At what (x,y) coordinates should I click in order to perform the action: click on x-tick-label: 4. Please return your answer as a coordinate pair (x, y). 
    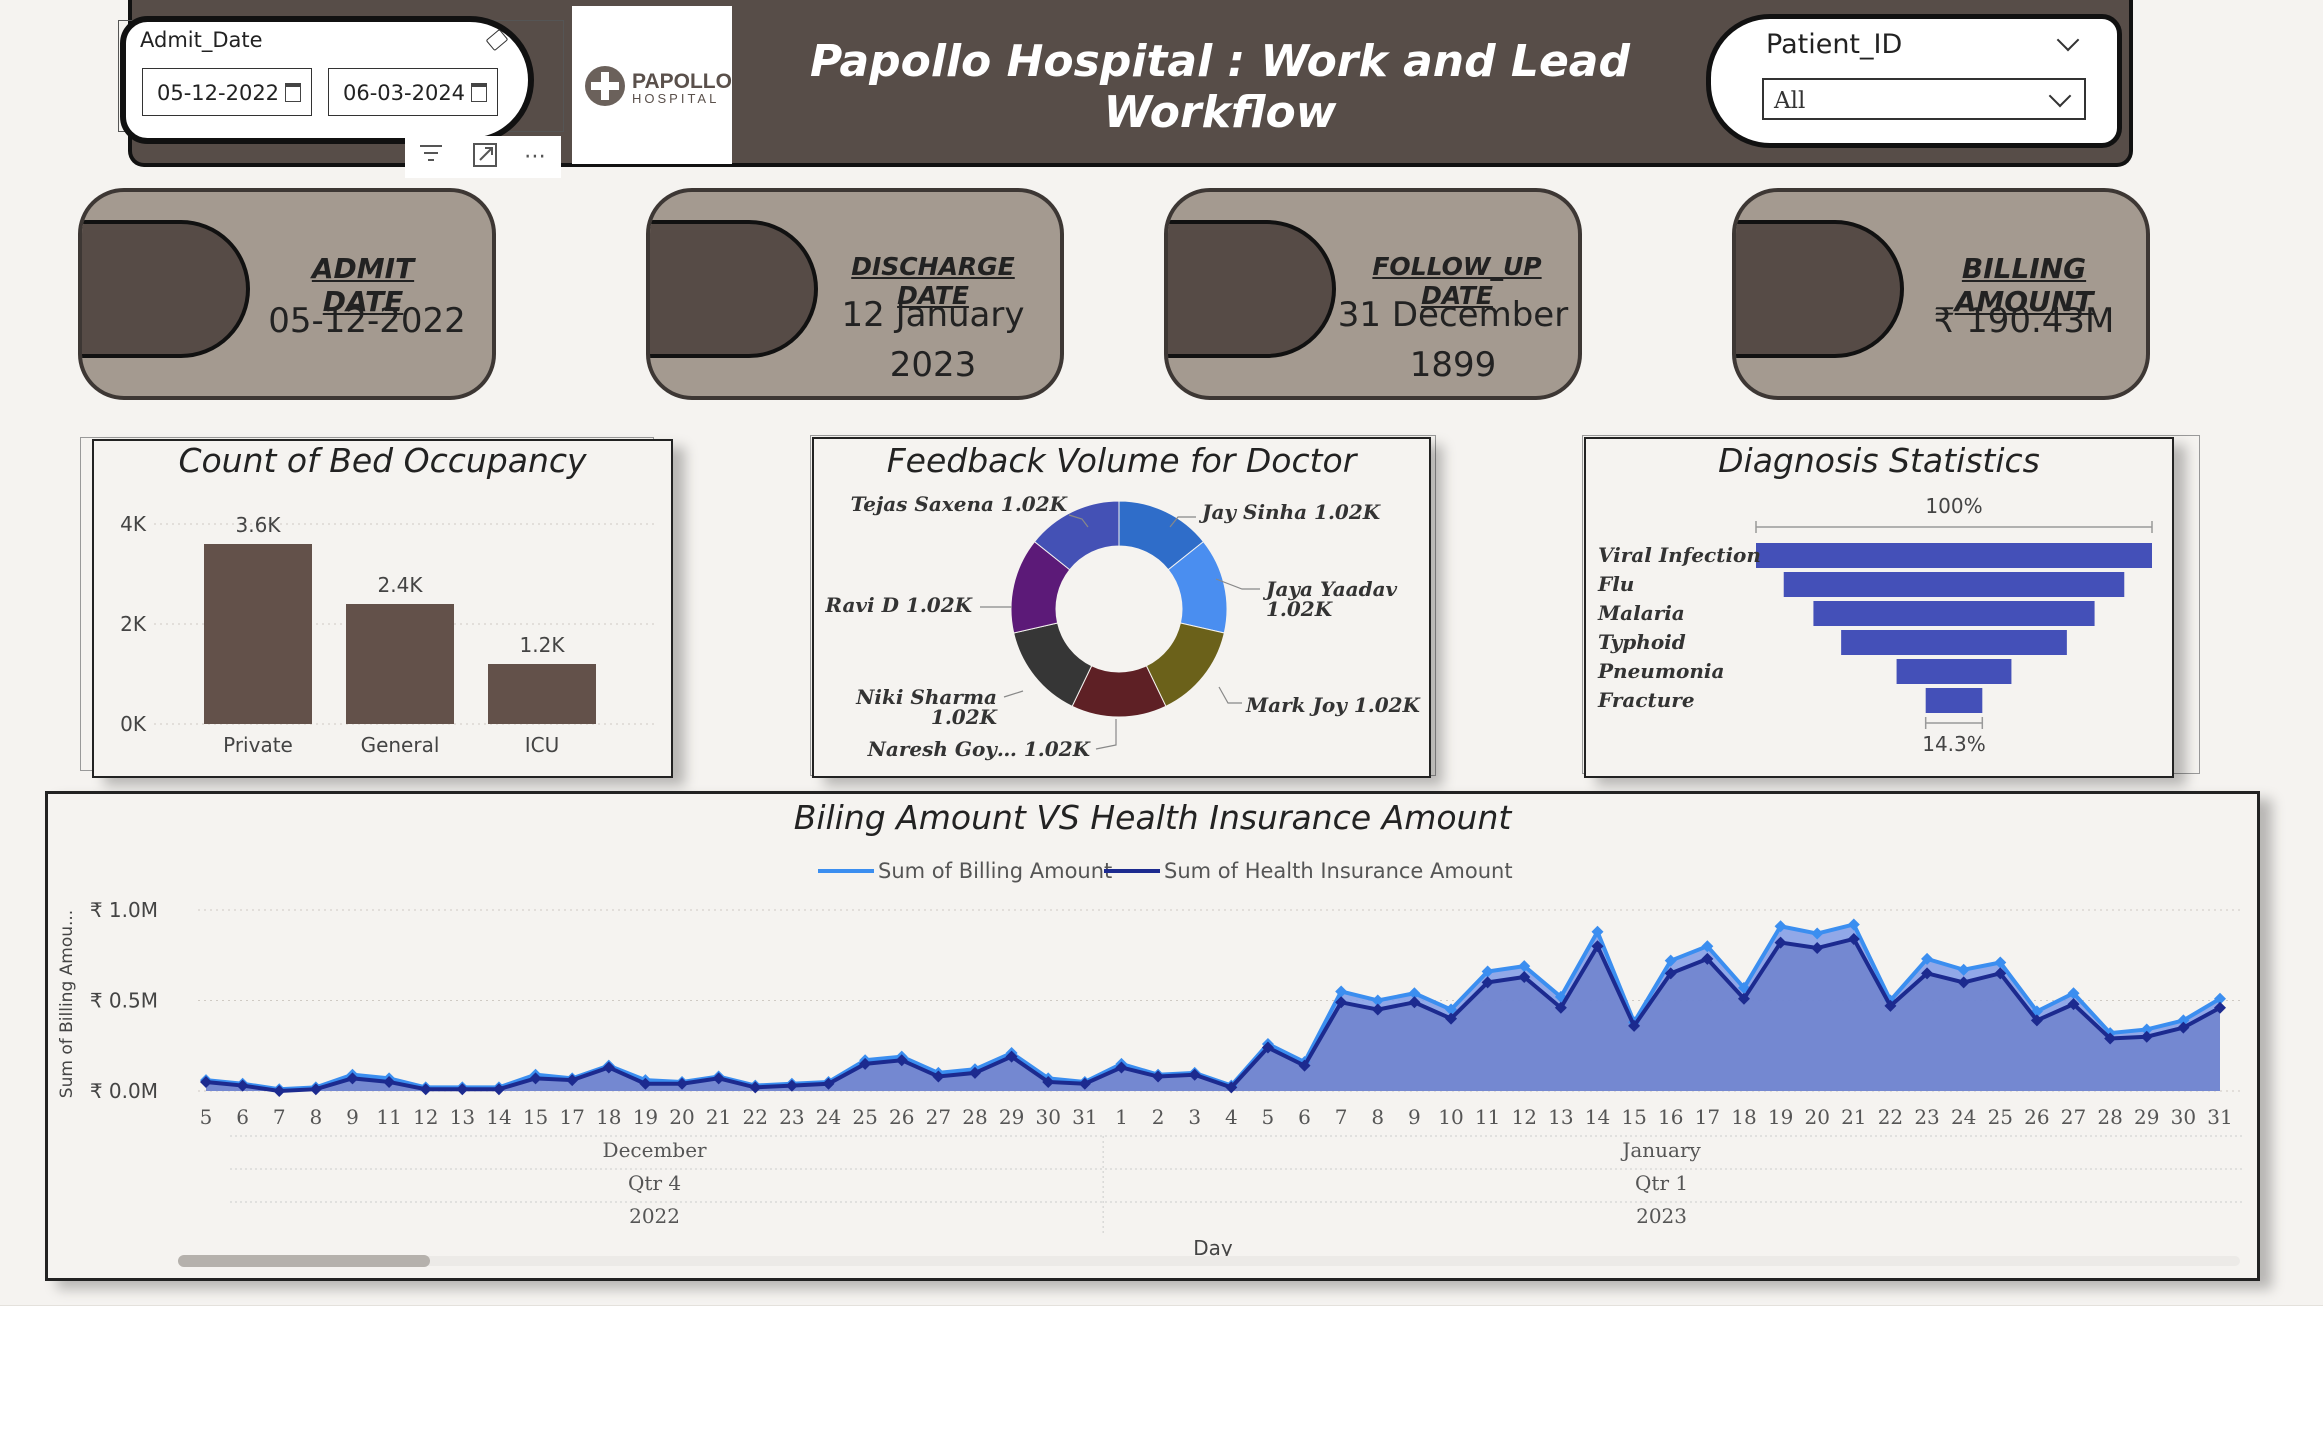
    Looking at the image, I should click on (1231, 1117).